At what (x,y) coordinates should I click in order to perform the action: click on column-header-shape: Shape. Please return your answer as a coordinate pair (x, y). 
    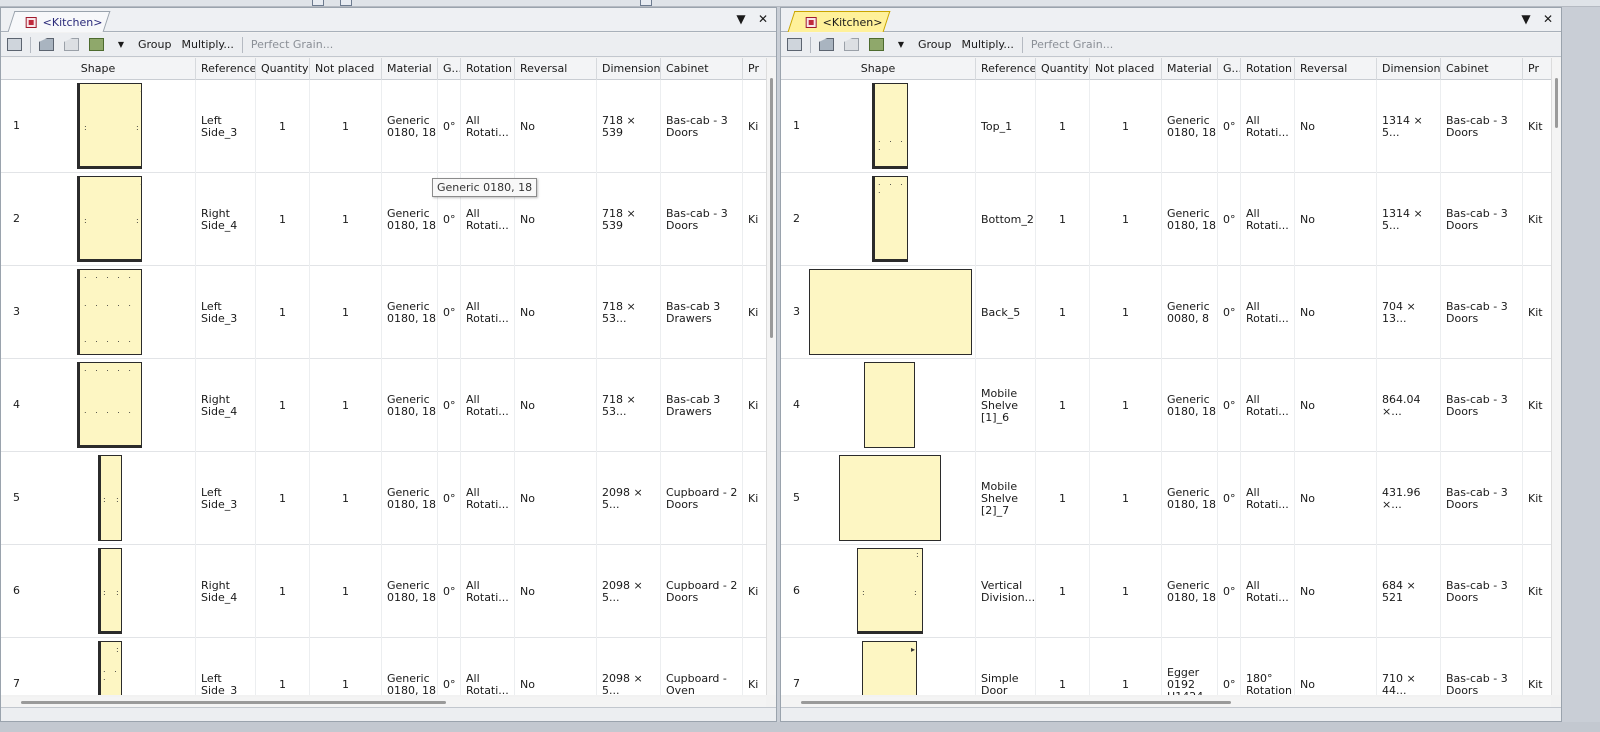
    Looking at the image, I should click on (98, 69).